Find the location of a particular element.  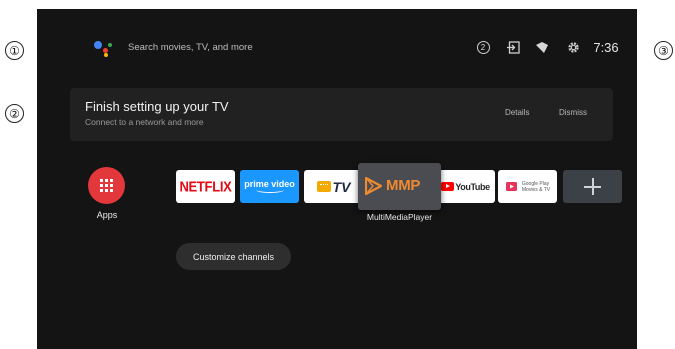

settings-icon is located at coordinates (573, 47).